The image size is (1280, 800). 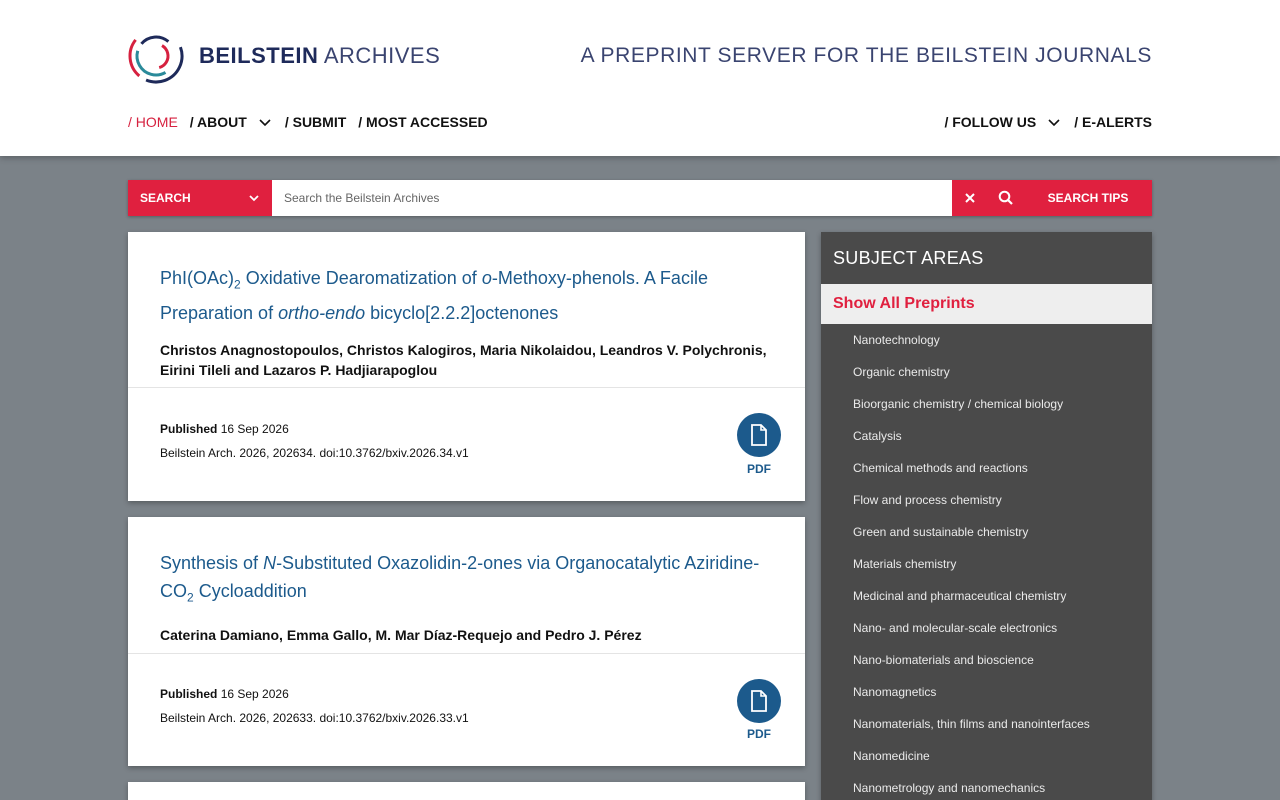 I want to click on close-icon, so click(x=970, y=198).